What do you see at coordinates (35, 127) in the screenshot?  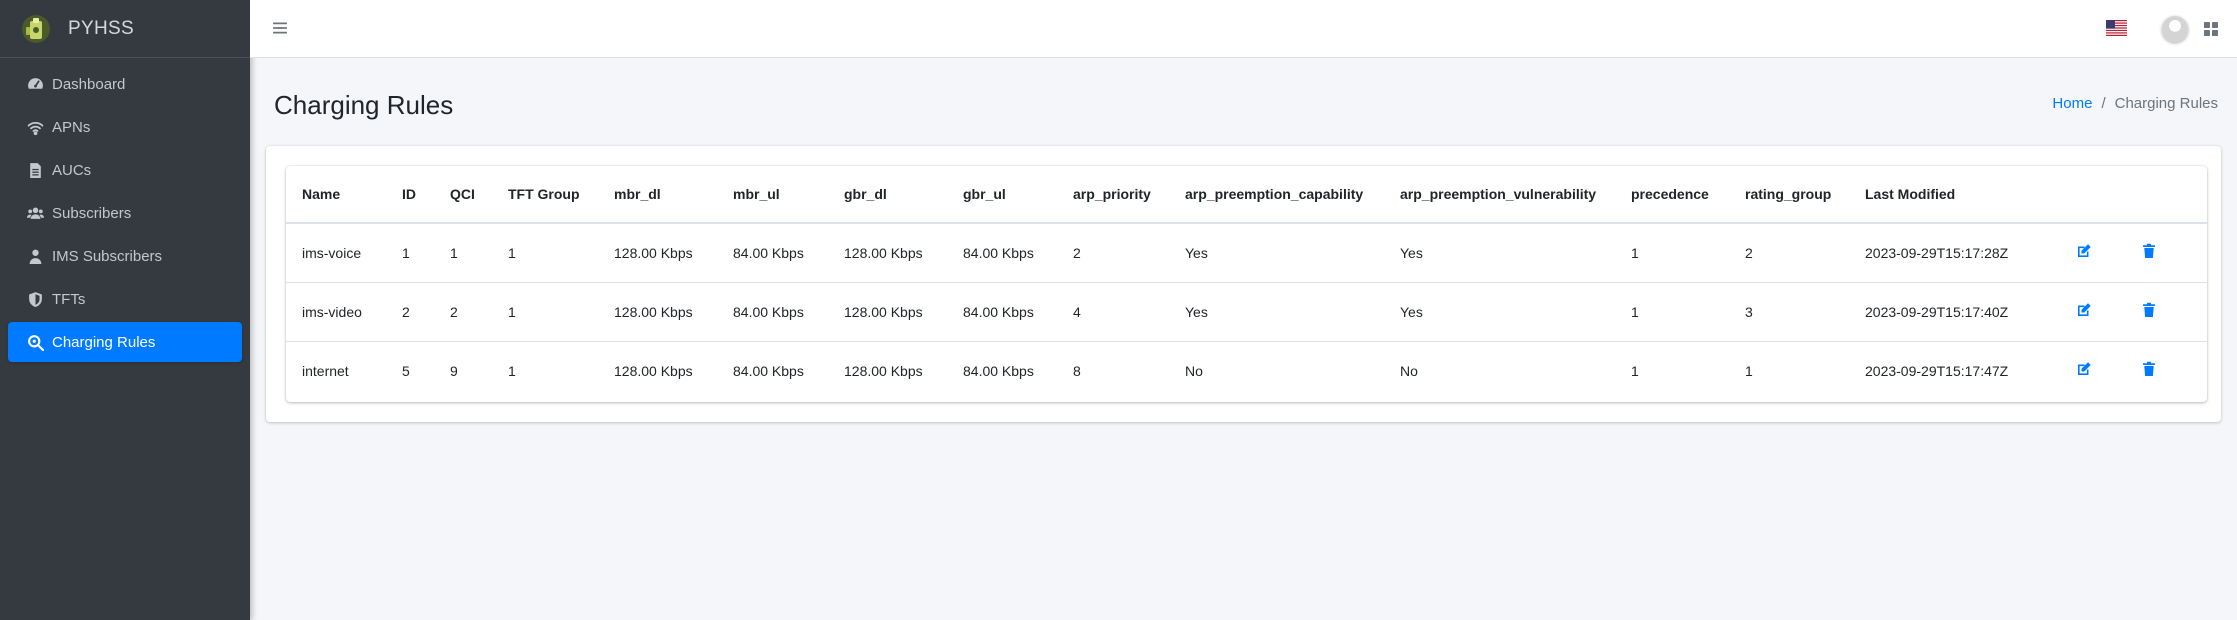 I see `wifi-icon` at bounding box center [35, 127].